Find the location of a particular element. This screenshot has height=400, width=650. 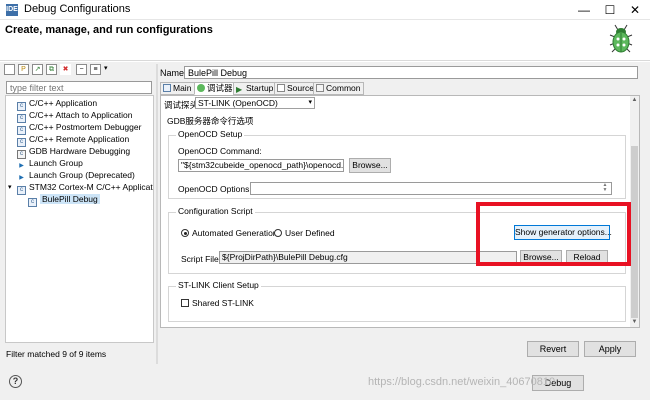

openocd-command-label: OpenOCD Command: is located at coordinates (220, 151).